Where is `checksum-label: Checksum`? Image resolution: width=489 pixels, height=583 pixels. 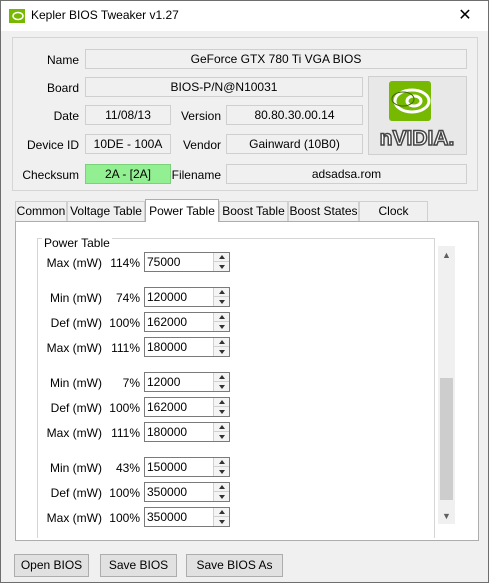
checksum-label: Checksum is located at coordinates (50, 175).